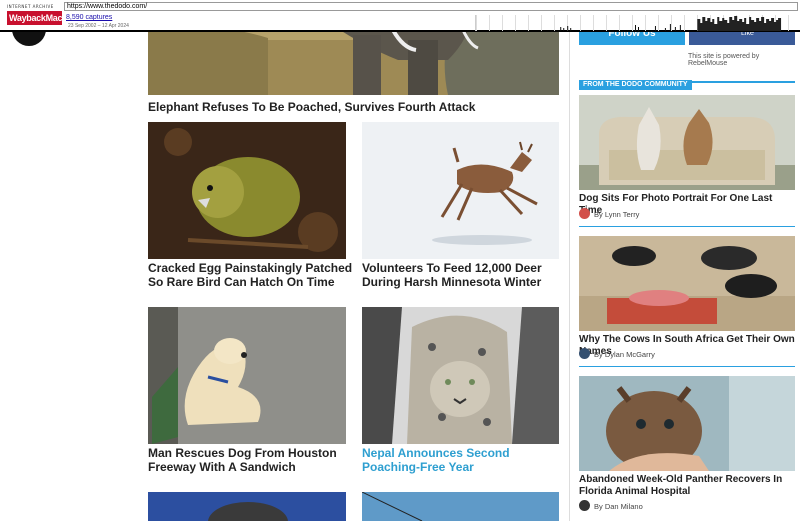 This screenshot has height=521, width=800. Describe the element at coordinates (89, 17) in the screenshot. I see `captures-link: 8,590 captures` at that location.